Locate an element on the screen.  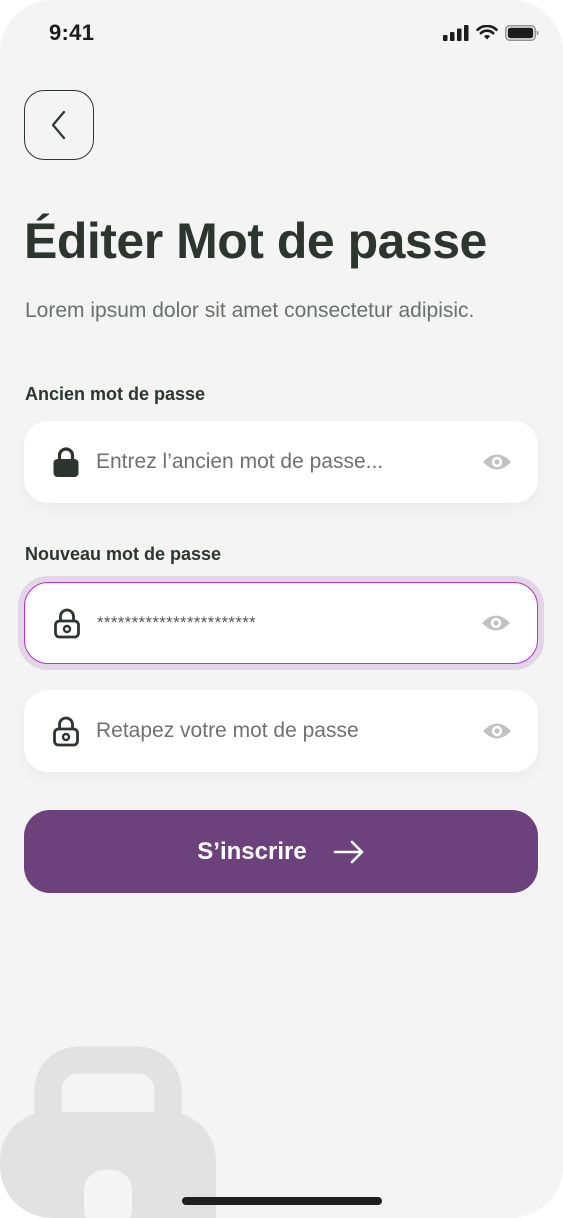
confirm-password-input: Retapez votre mot de passe is located at coordinates (282, 731).